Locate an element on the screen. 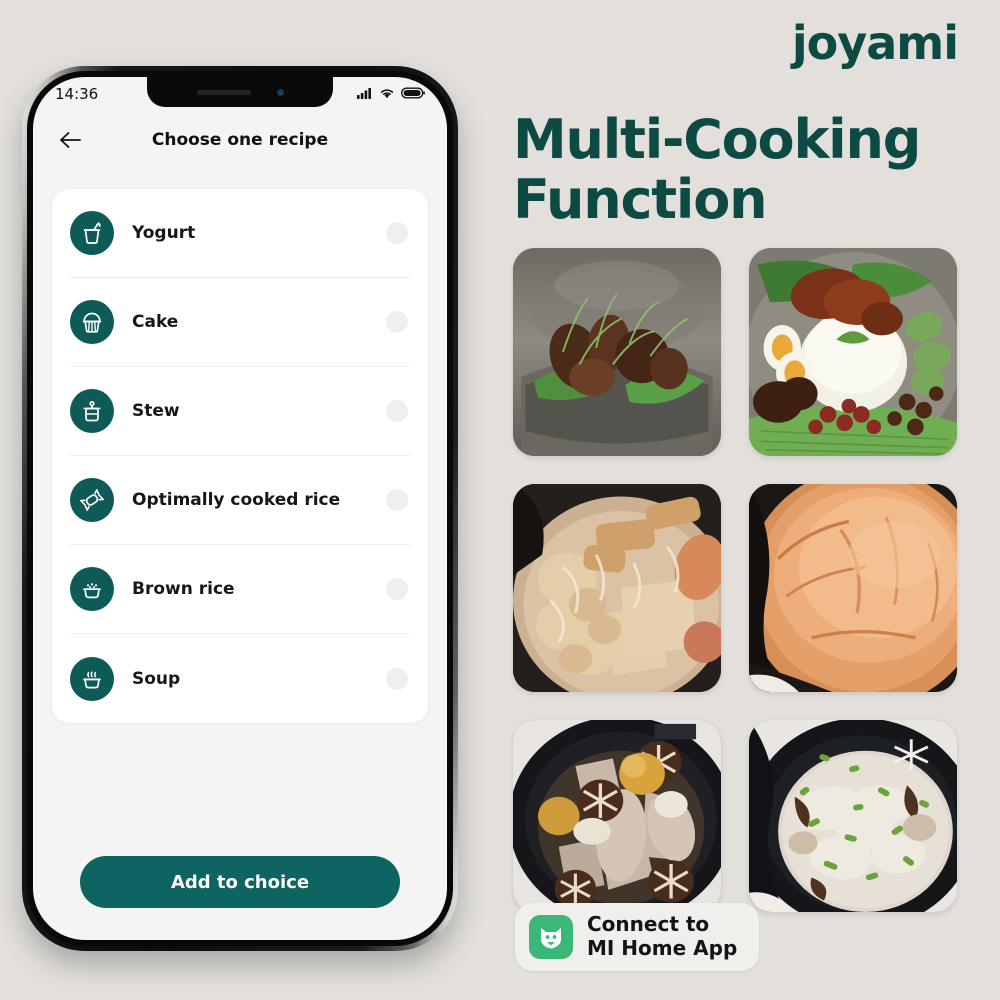 Image resolution: width=1000 pixels, height=1000 pixels. food-photo-baked-sponge-cake is located at coordinates (853, 588).